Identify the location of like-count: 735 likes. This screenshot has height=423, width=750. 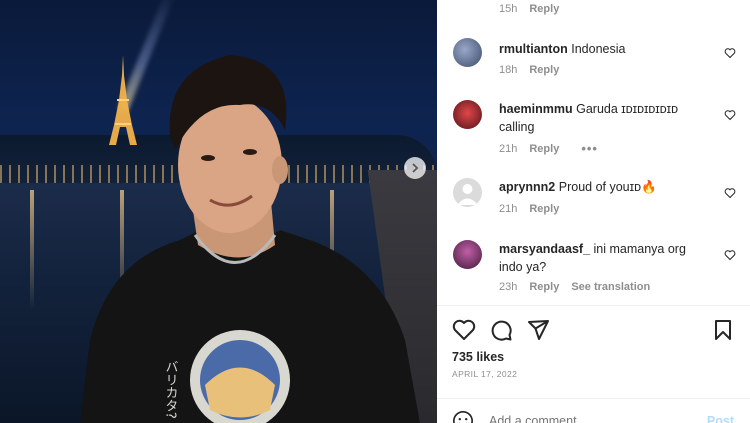
(478, 357).